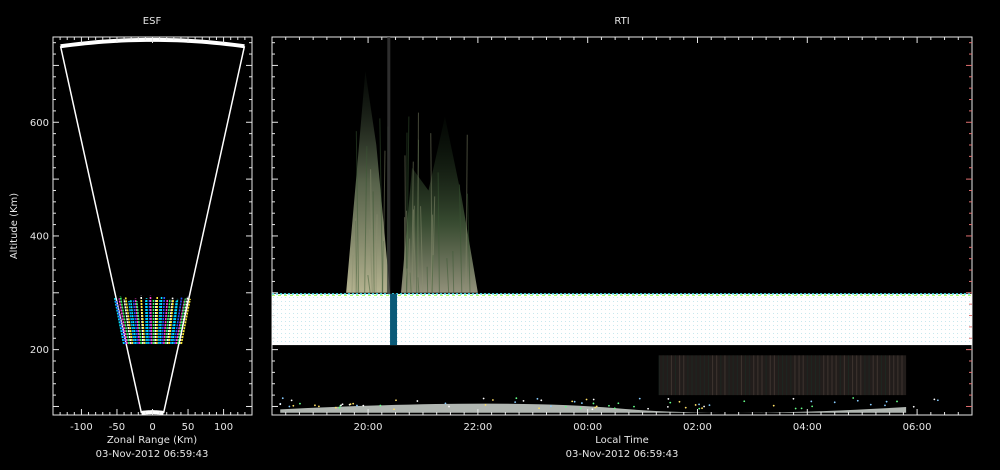  I want to click on rti-x-tick-label: 02:00, so click(697, 427).